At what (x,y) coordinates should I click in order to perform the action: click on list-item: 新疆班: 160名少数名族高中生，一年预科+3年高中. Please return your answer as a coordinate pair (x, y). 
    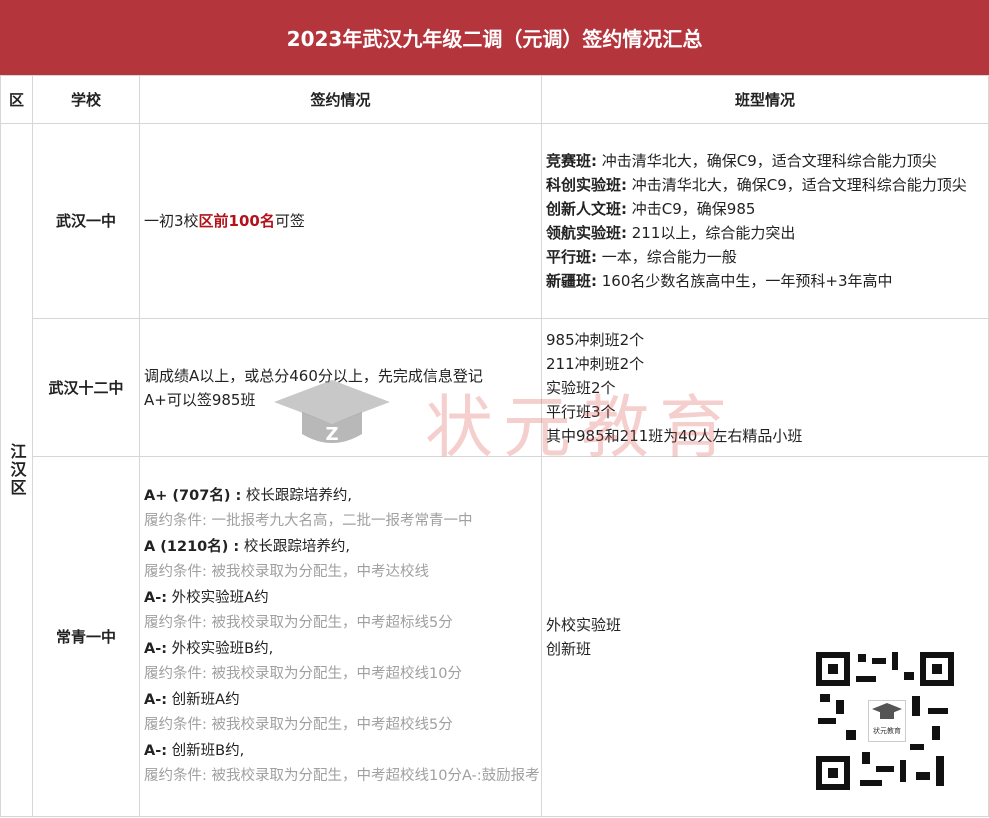
    Looking at the image, I should click on (767, 281).